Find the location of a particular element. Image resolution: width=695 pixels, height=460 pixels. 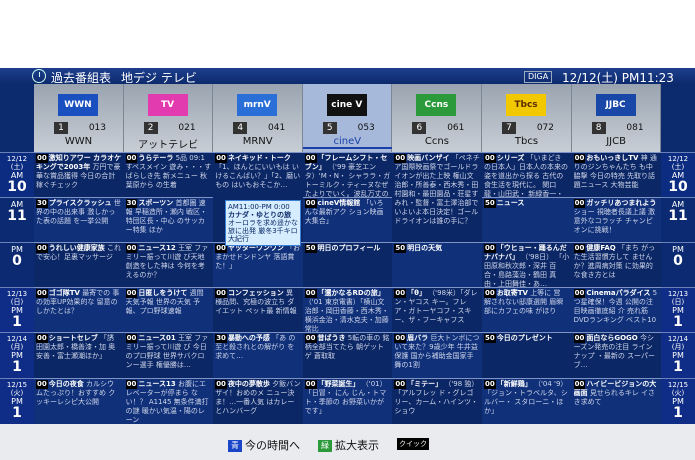

program-cell: 00 ヤッターワンワン 「おまかせドンドンヤ 落語賞た！」 is located at coordinates (258, 264).